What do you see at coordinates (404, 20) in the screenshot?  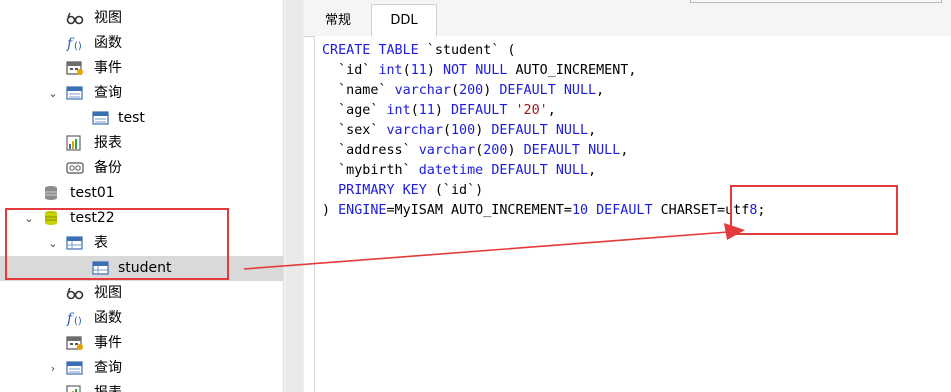 I see `tab-ddl: DDL` at bounding box center [404, 20].